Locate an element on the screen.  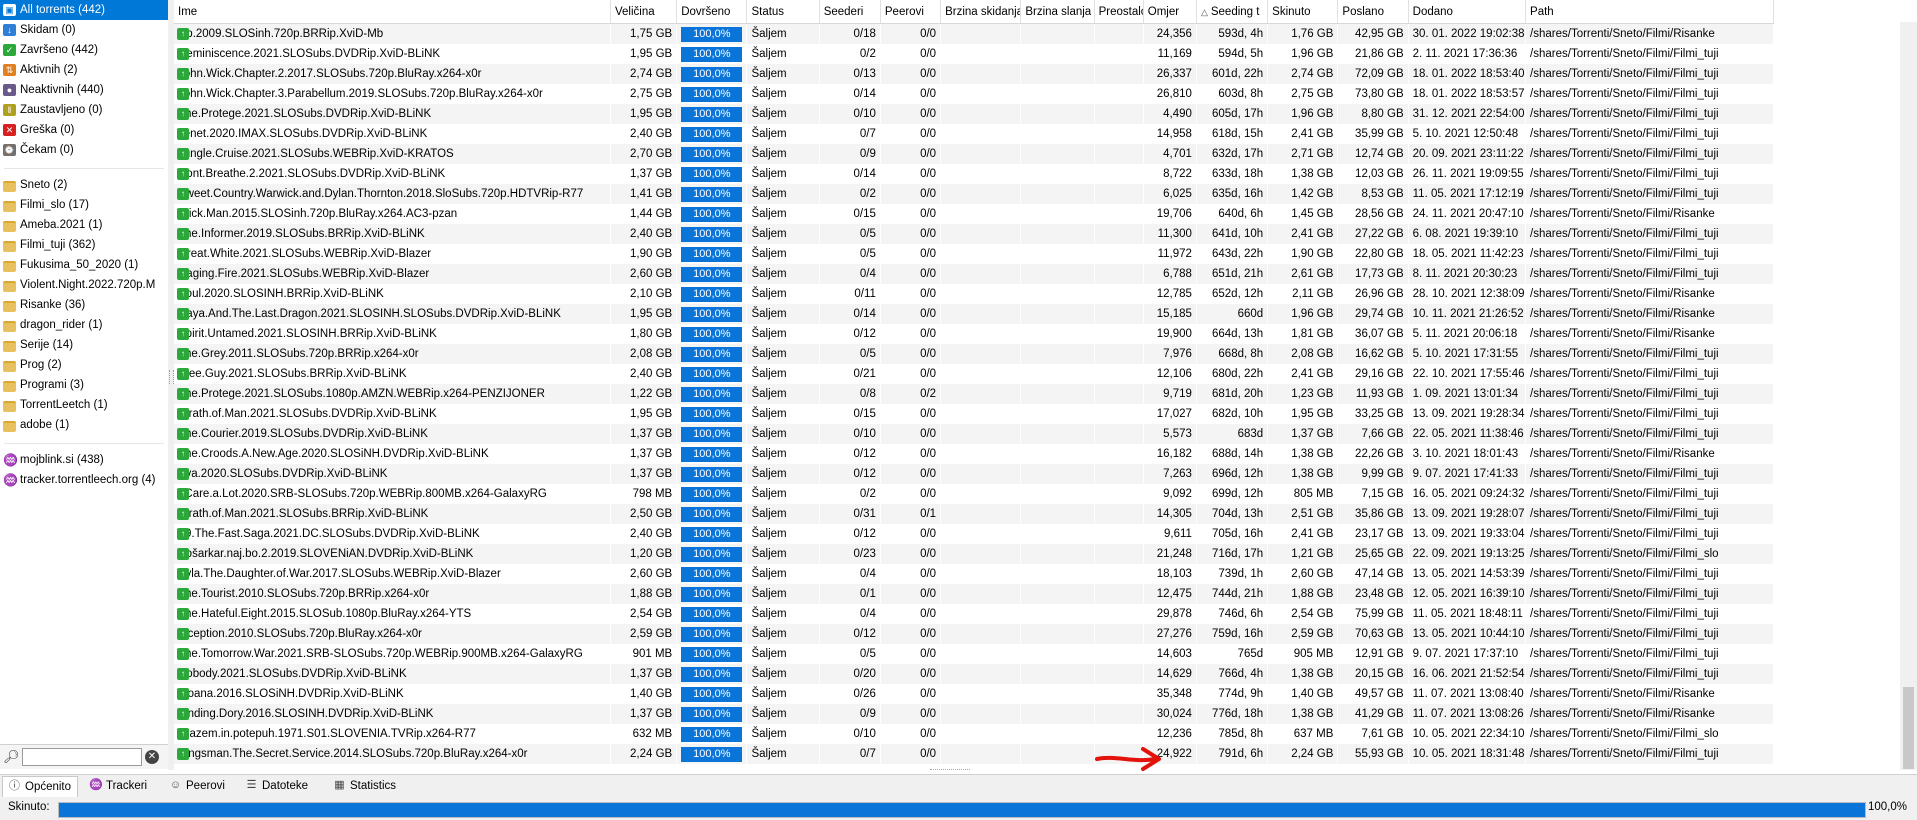
column-header: Peerovi is located at coordinates (911, 12).